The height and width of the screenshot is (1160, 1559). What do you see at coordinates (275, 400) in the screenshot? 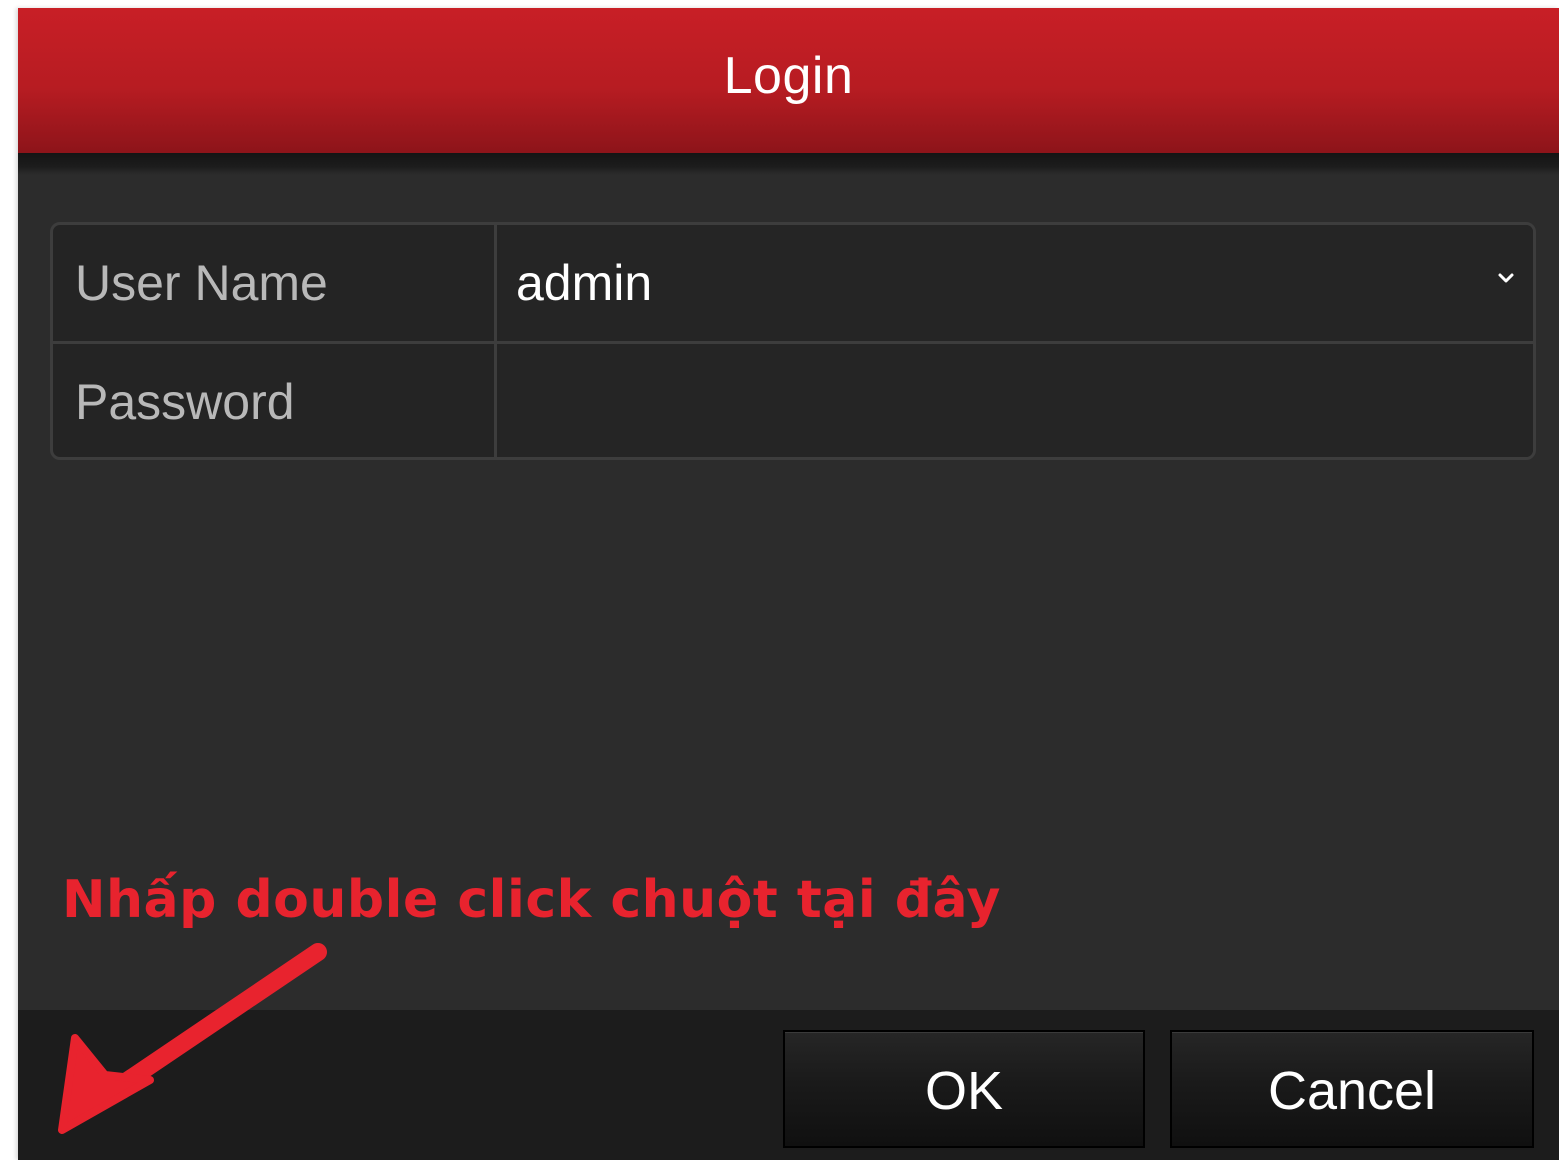
I see `password-label: Password` at bounding box center [275, 400].